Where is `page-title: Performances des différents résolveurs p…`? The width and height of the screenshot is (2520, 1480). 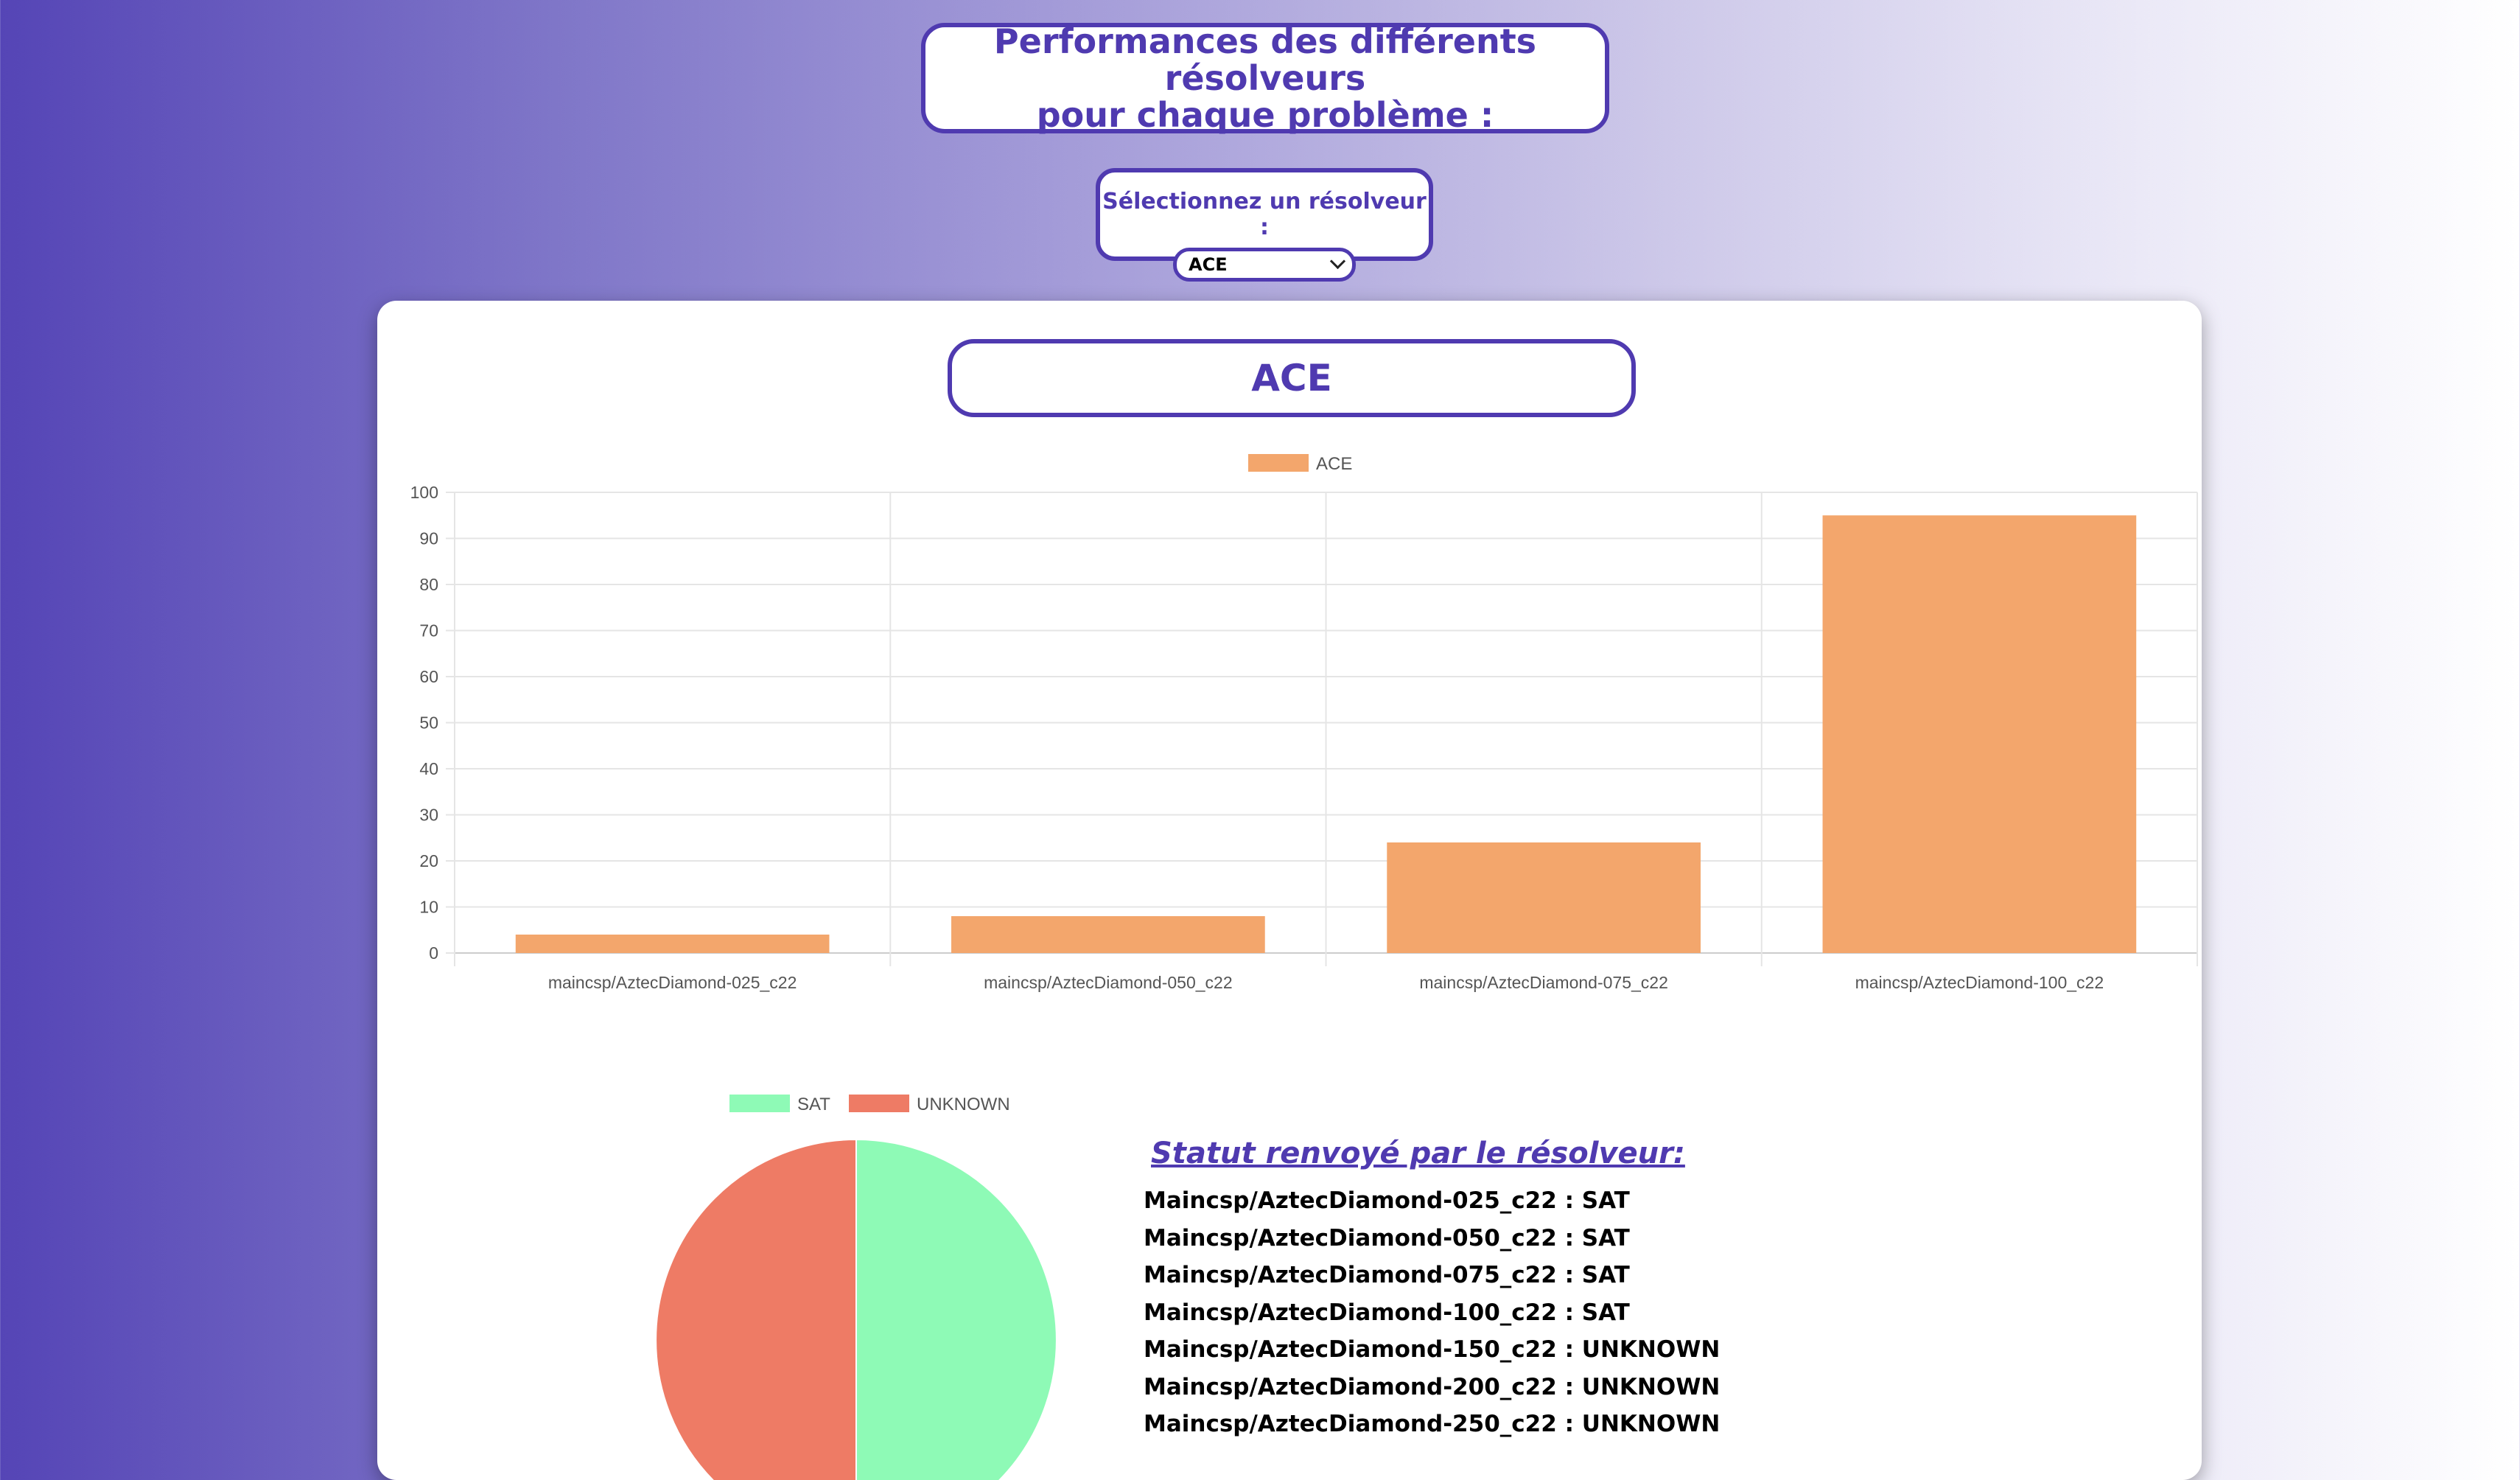 page-title: Performances des différents résolveurs p… is located at coordinates (1265, 78).